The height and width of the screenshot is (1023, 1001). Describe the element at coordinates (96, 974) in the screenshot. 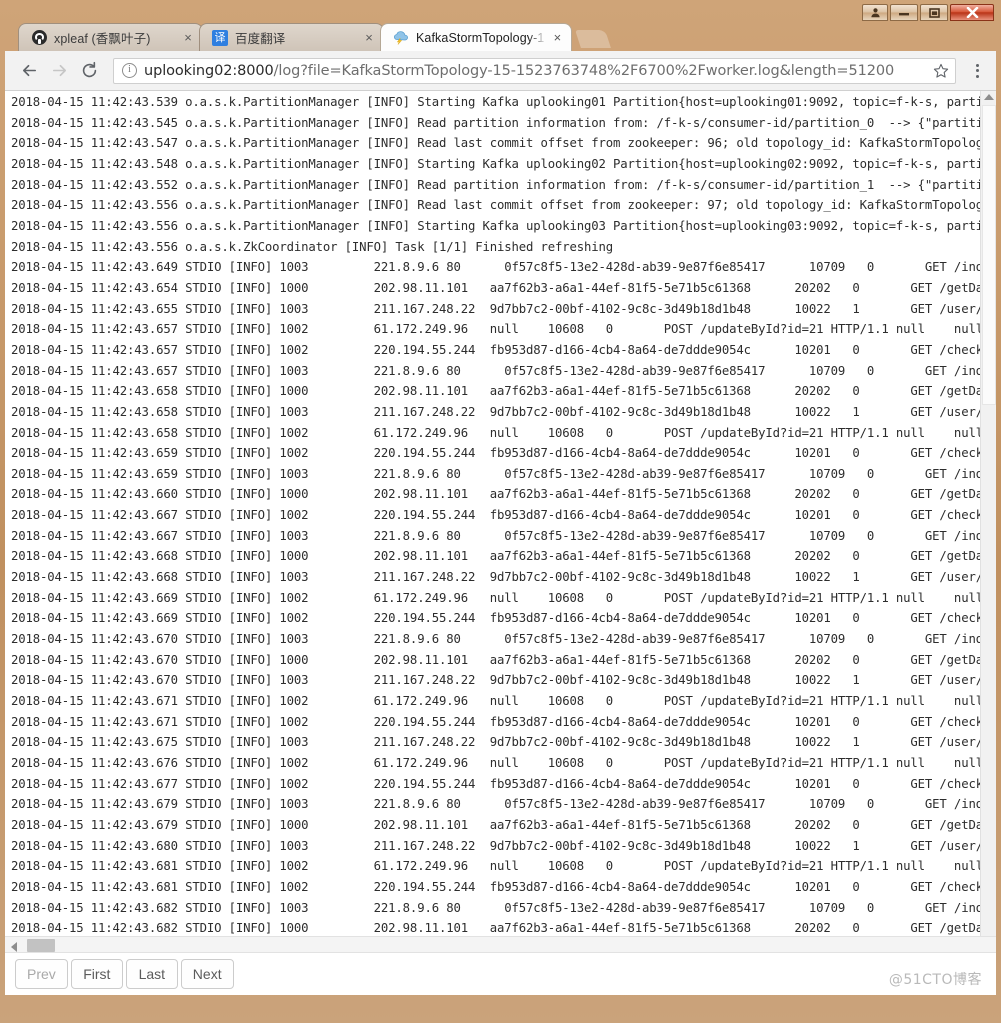

I see `first-button: First` at that location.